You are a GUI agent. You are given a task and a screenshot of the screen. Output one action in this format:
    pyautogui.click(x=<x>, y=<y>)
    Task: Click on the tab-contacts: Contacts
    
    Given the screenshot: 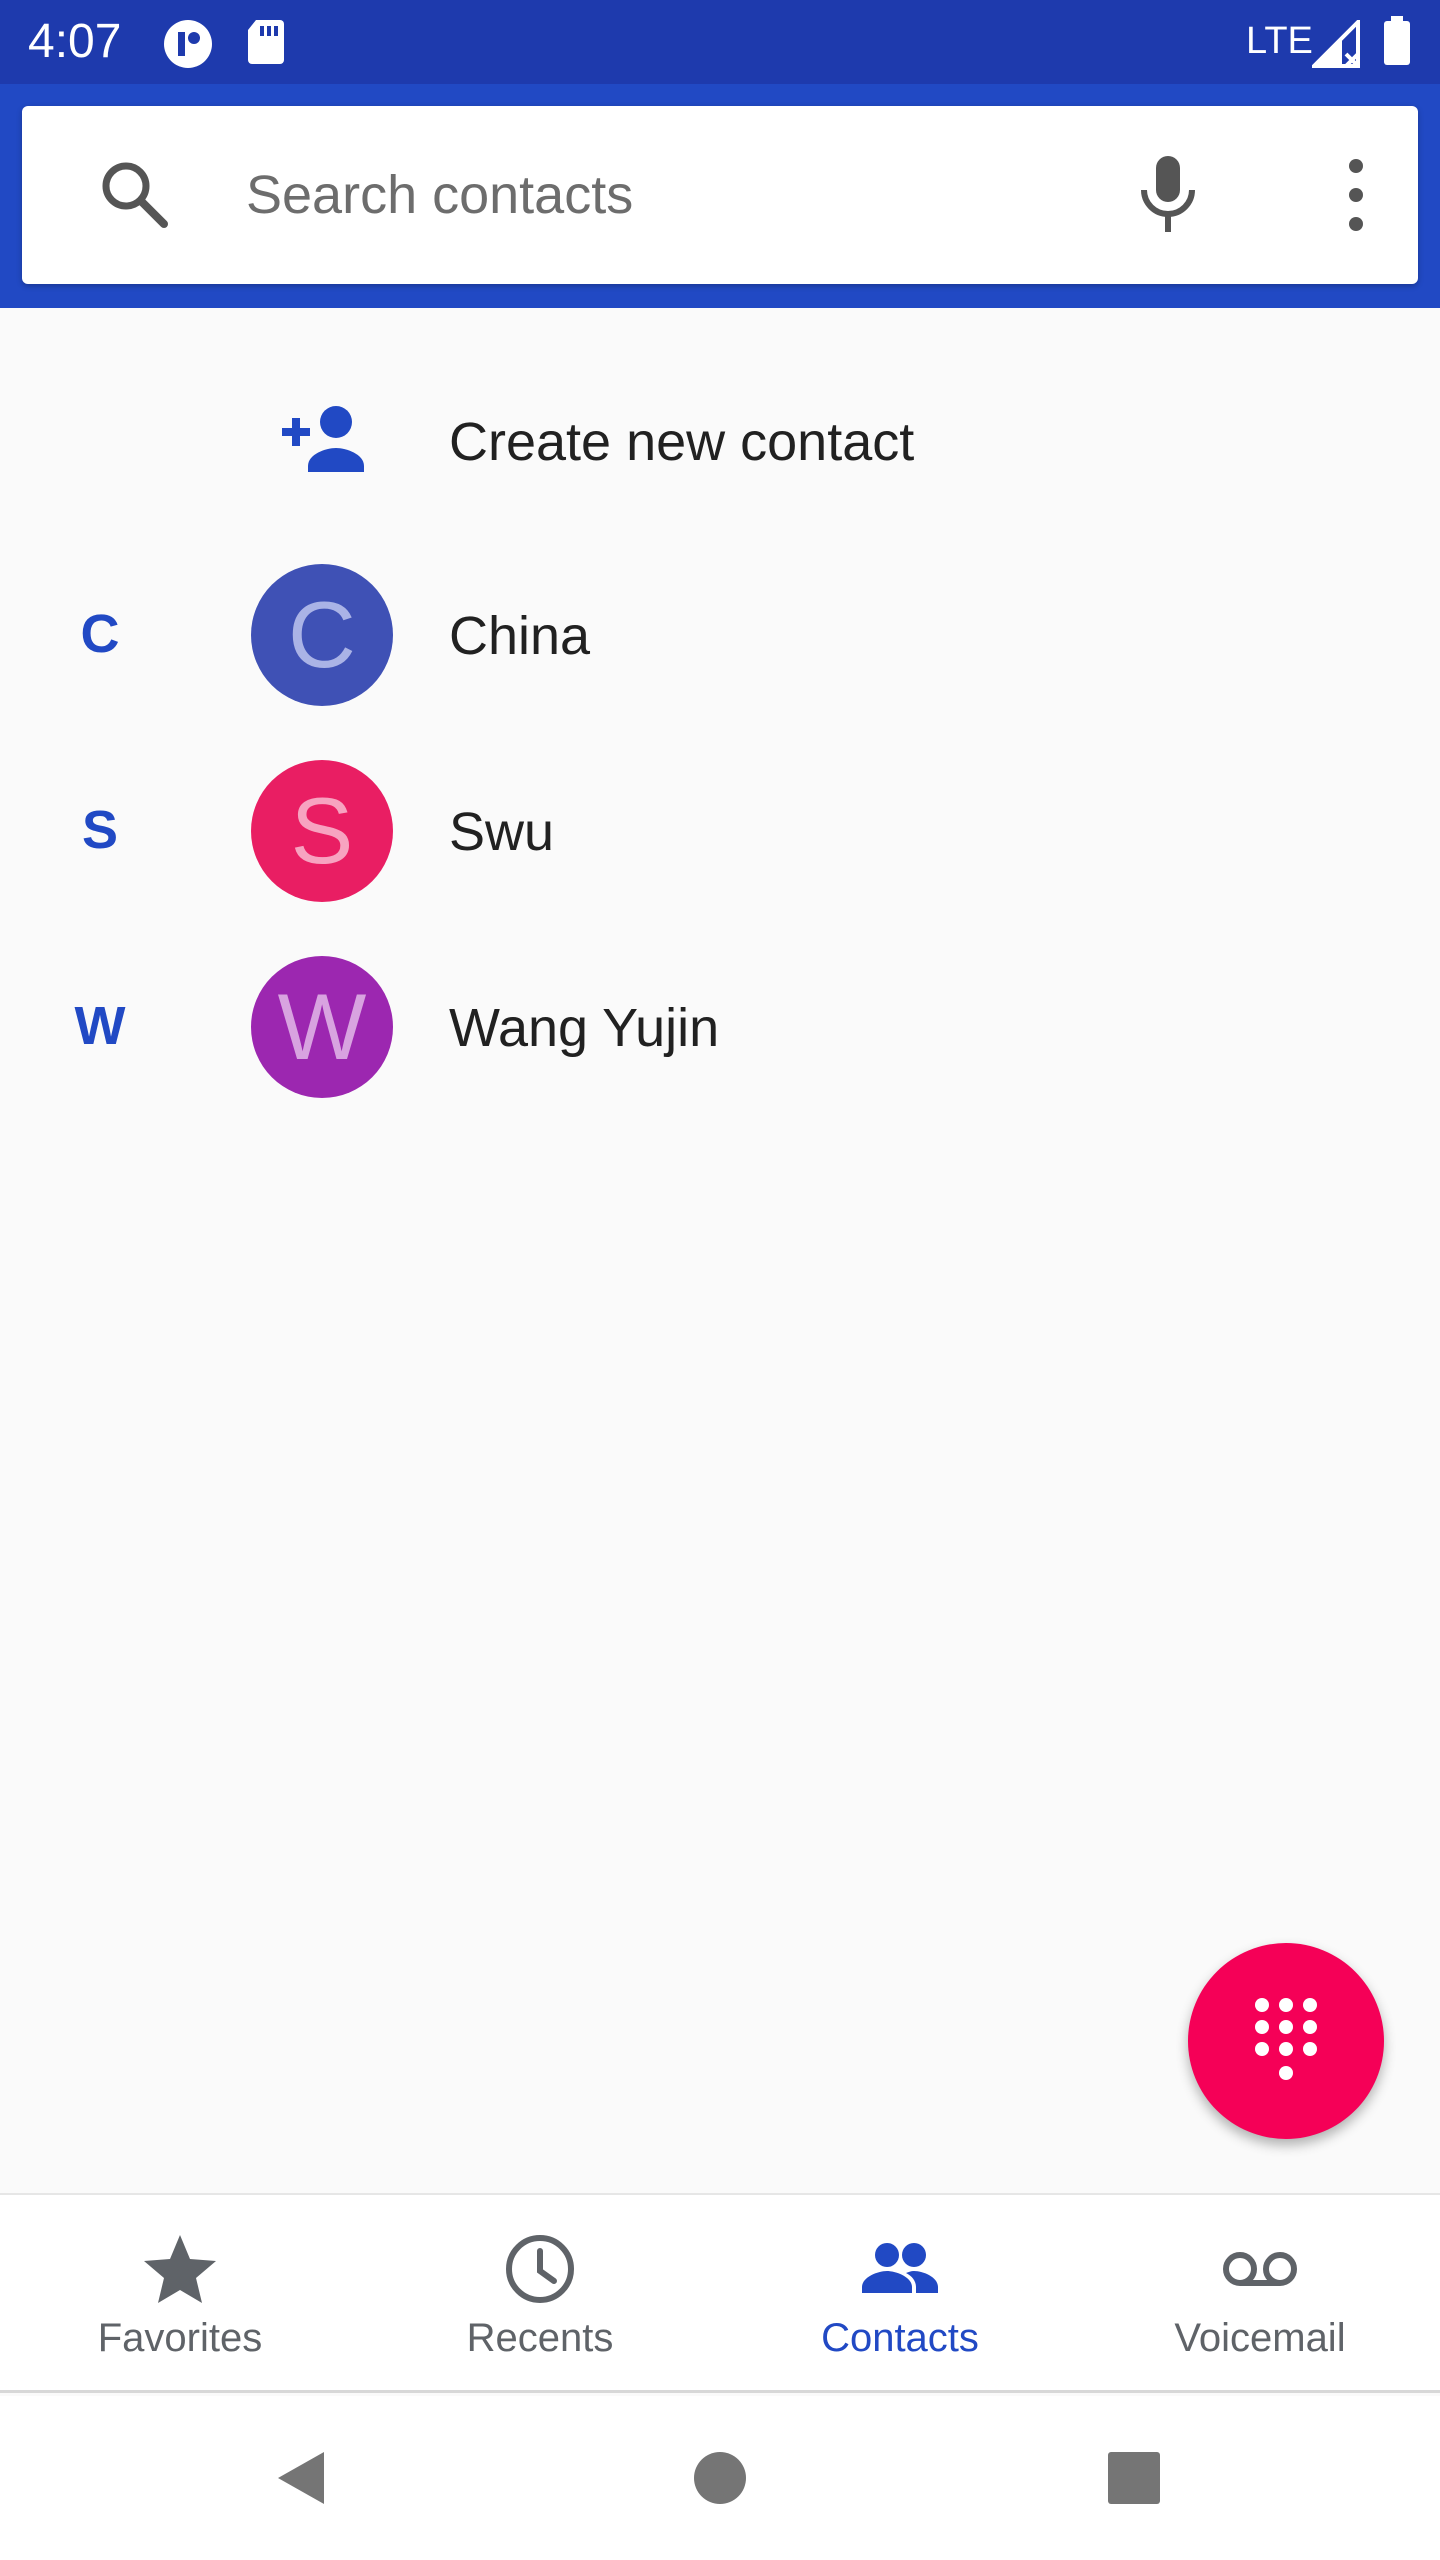 What is the action you would take?
    pyautogui.click(x=900, y=2293)
    